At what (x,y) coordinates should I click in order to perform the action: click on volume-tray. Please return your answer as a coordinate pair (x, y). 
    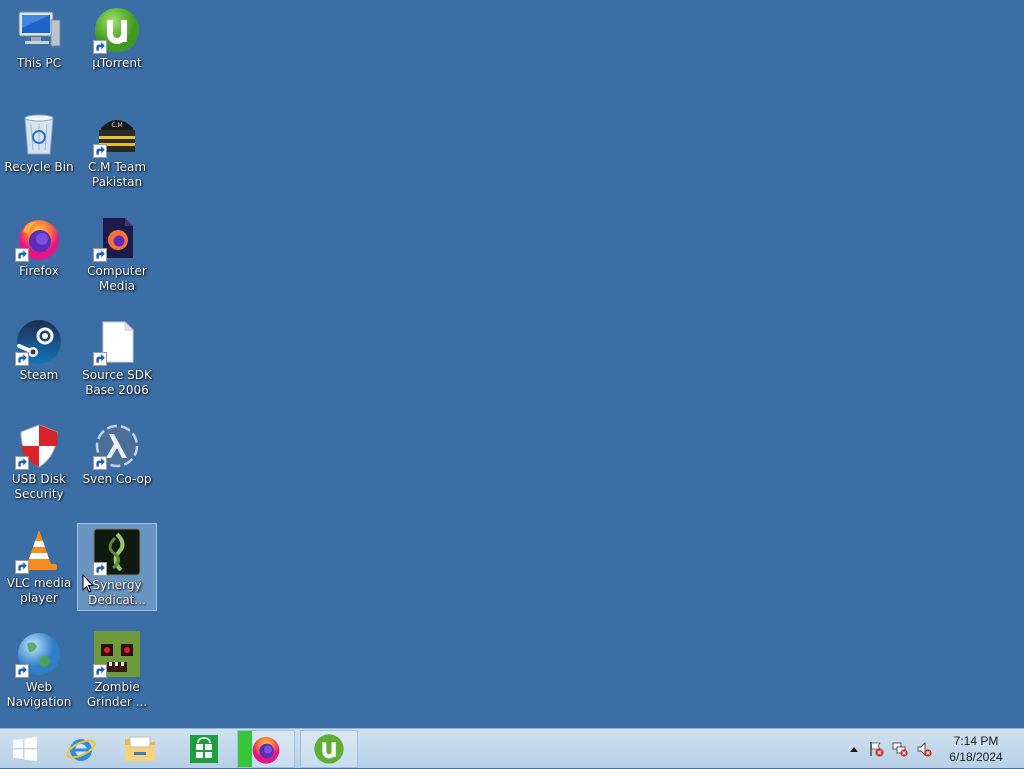
    Looking at the image, I should click on (924, 749).